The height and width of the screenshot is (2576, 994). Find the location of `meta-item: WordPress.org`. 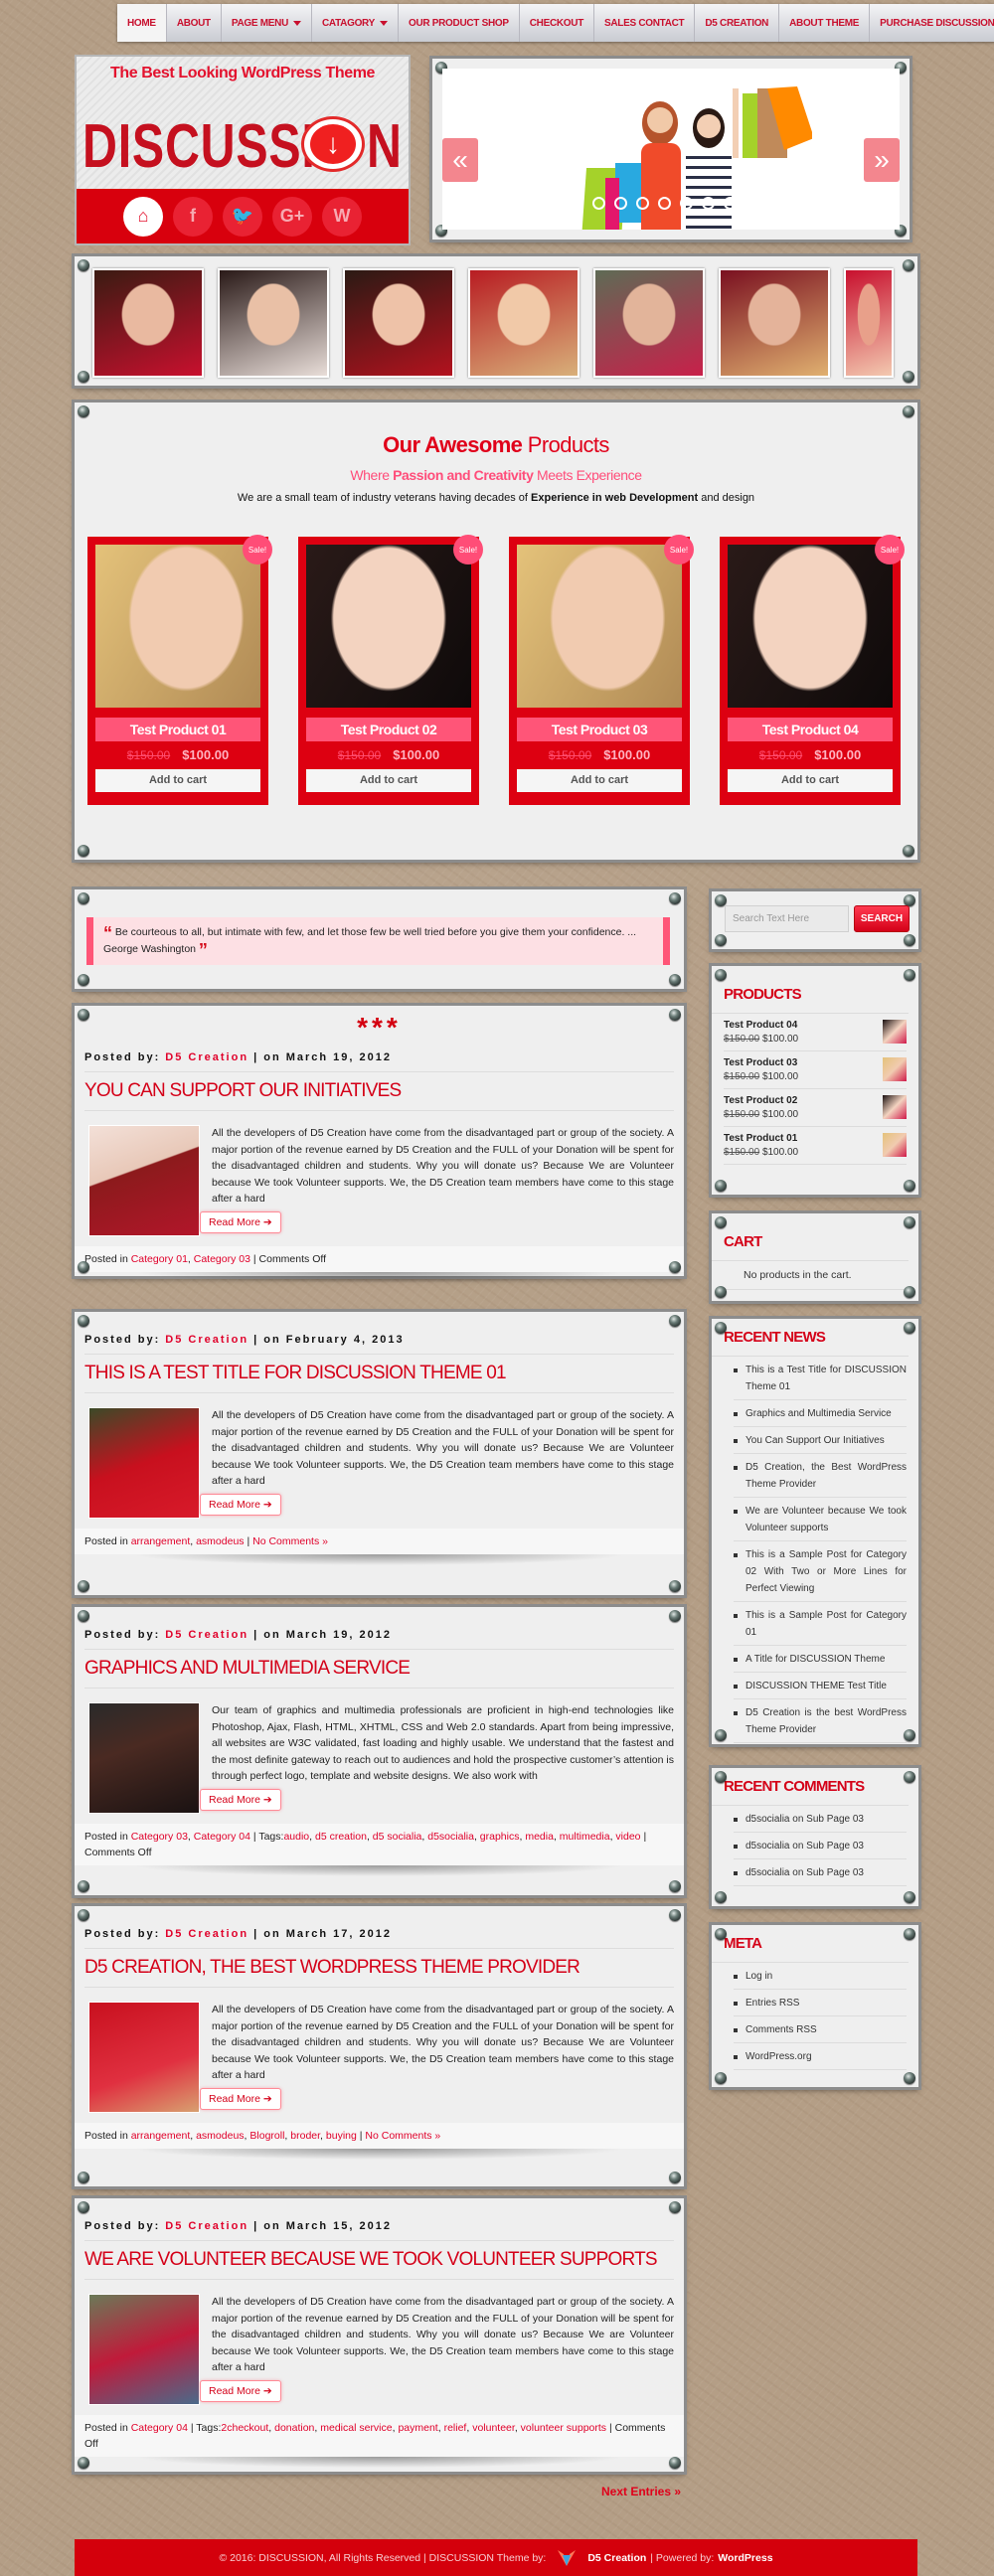

meta-item: WordPress.org is located at coordinates (820, 2056).